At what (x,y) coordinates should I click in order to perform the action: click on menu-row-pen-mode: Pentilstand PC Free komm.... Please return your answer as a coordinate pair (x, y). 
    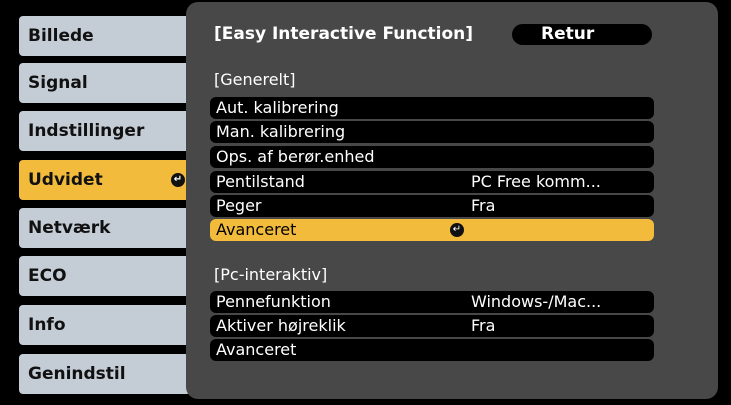
    Looking at the image, I should click on (432, 182).